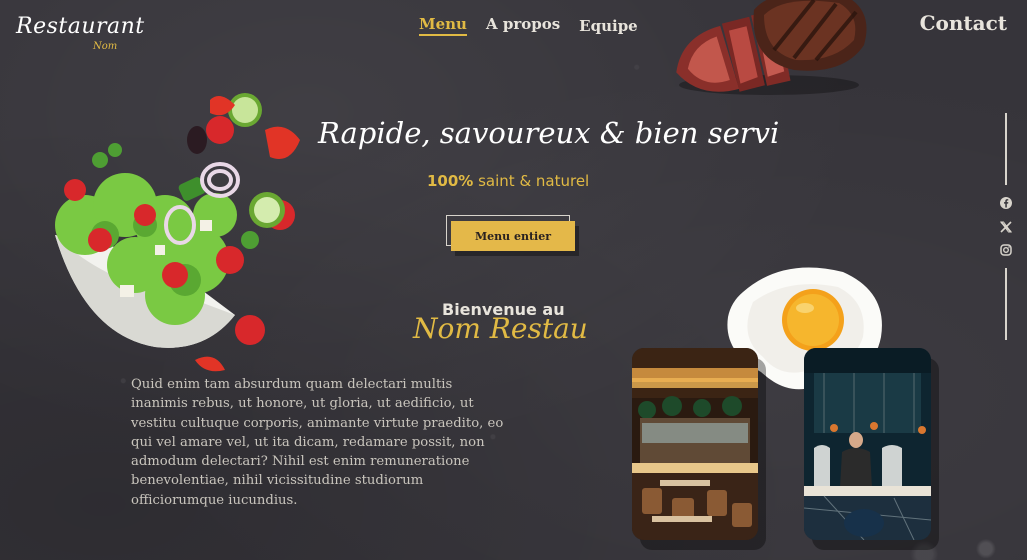 This screenshot has width=1027, height=560. What do you see at coordinates (177, 232) in the screenshot?
I see `salad-bowl-image` at bounding box center [177, 232].